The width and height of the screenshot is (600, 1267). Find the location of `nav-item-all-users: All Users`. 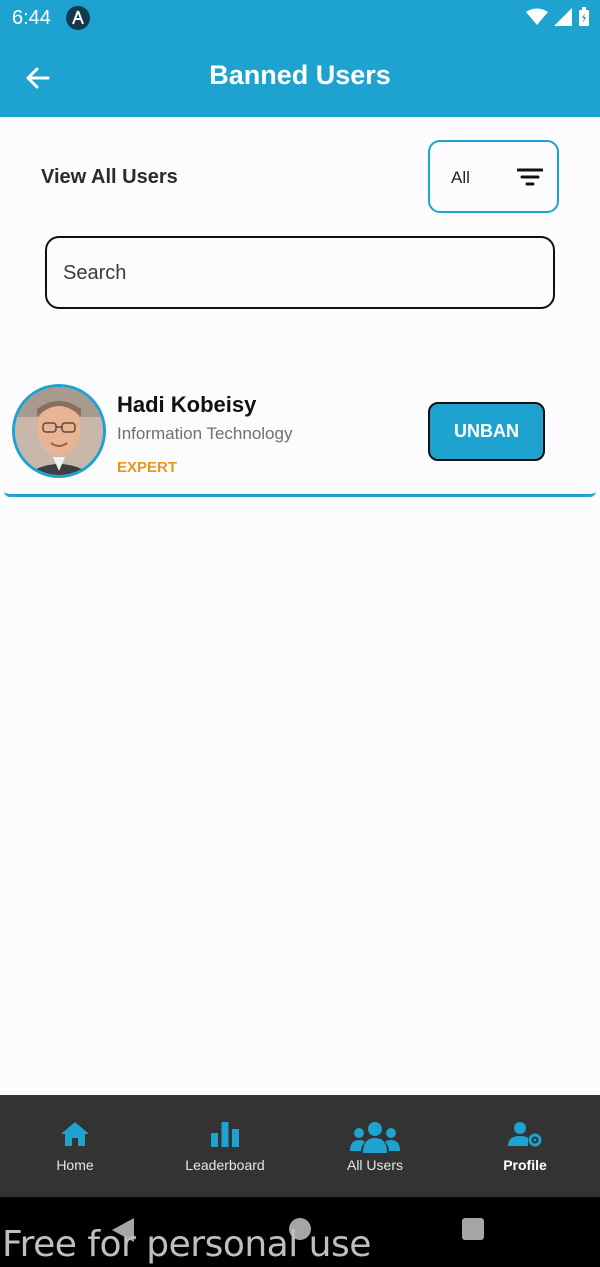

nav-item-all-users: All Users is located at coordinates (375, 1146).